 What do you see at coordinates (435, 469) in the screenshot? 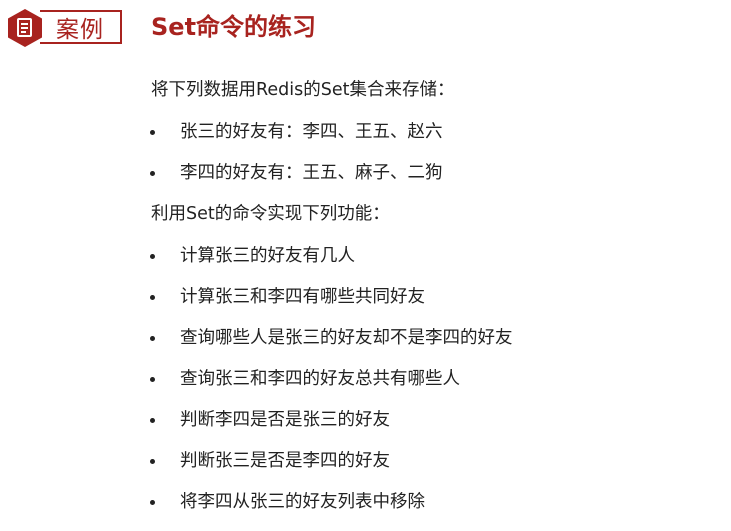
I see `list-item: 判断张三是否是李四的好友` at bounding box center [435, 469].